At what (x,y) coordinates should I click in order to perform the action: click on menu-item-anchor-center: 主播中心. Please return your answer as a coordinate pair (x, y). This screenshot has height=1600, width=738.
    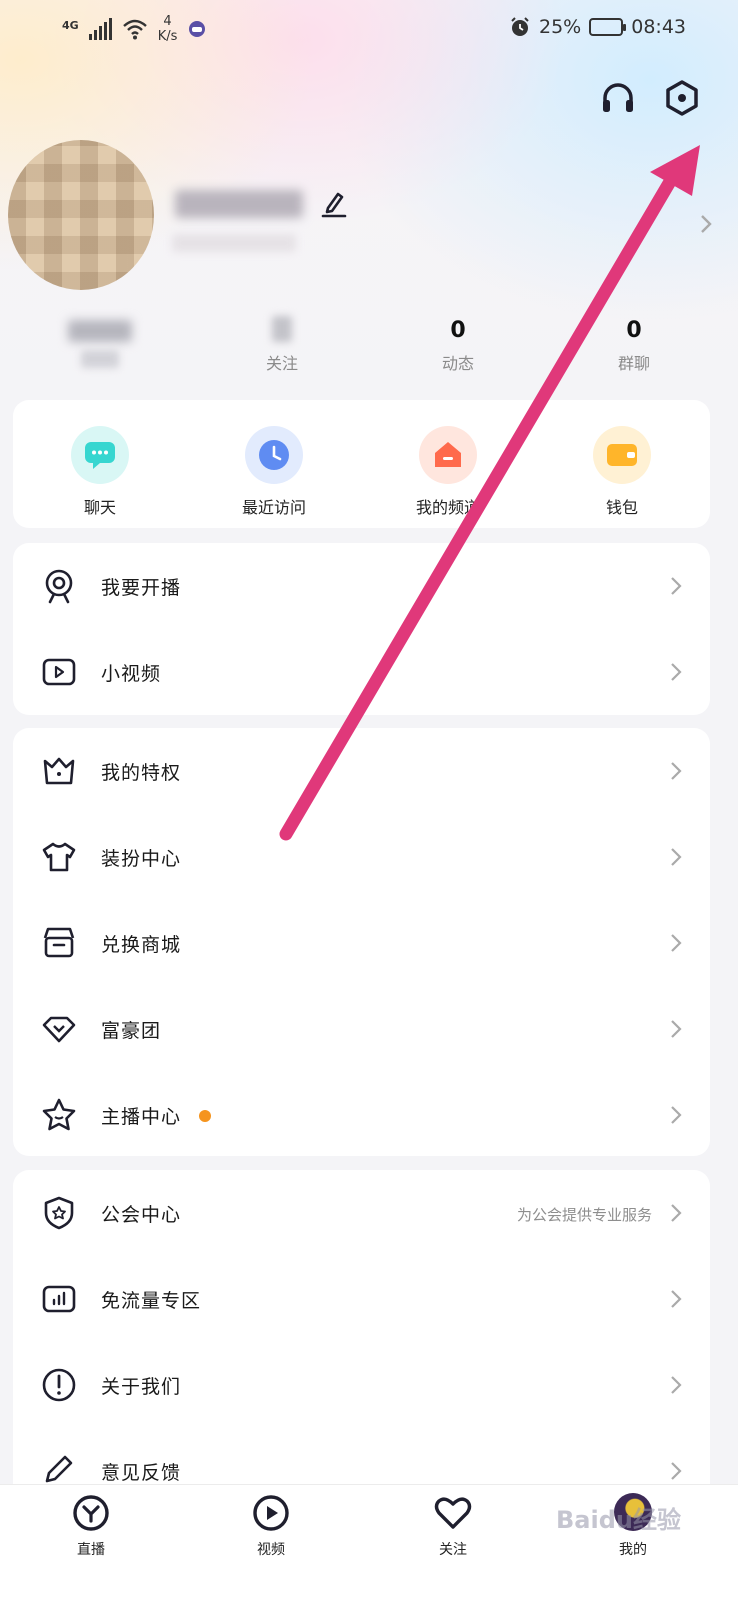
    Looking at the image, I should click on (361, 1115).